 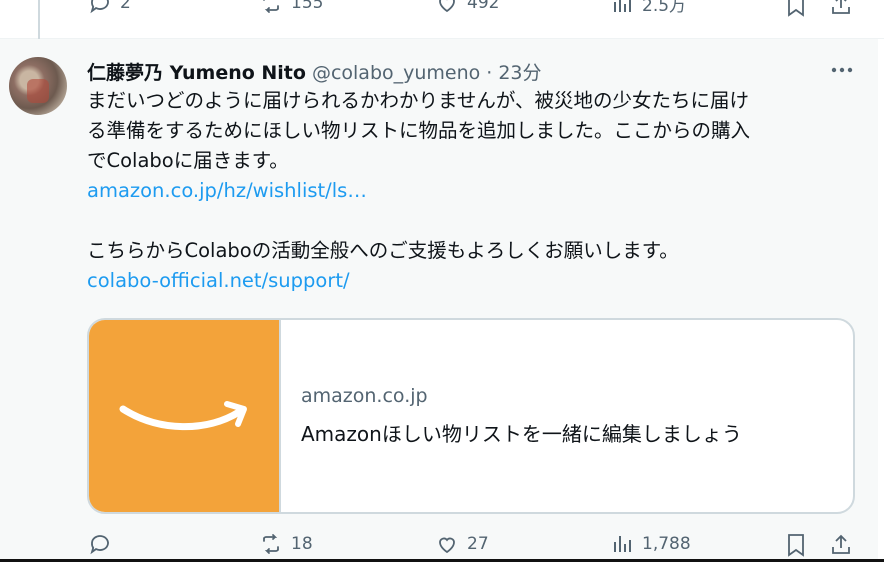 What do you see at coordinates (666, 544) in the screenshot?
I see `view-count: 1,788` at bounding box center [666, 544].